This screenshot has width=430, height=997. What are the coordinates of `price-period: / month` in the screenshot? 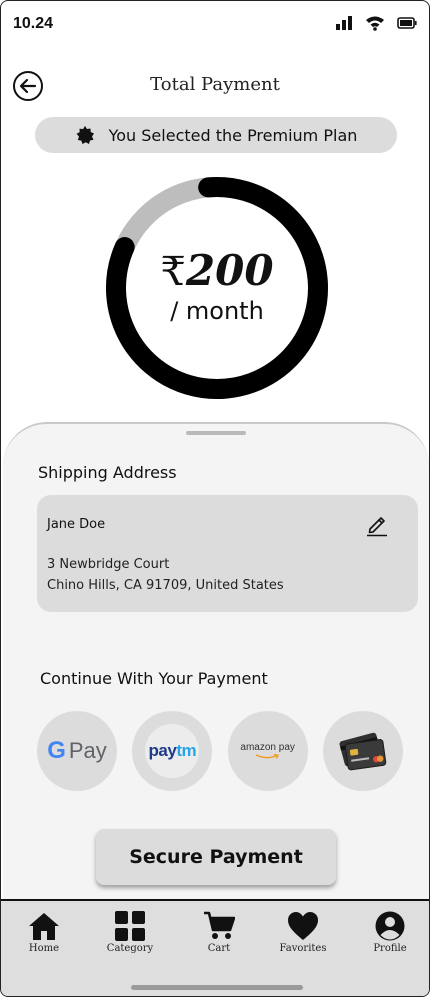 It's located at (217, 311).